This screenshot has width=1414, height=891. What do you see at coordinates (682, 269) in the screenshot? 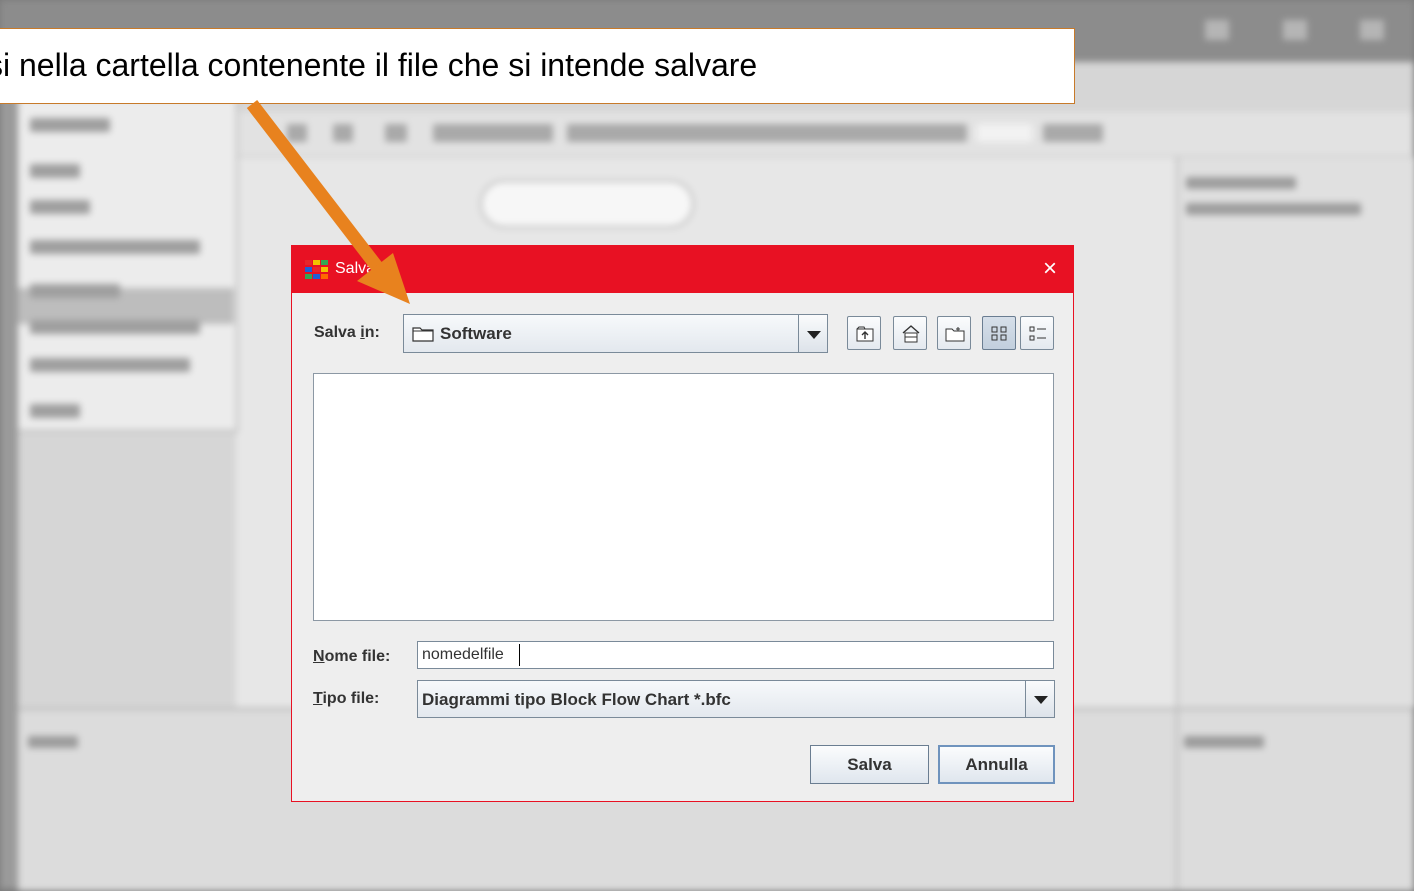
I see `dialog-titlebar: Salva ×` at bounding box center [682, 269].